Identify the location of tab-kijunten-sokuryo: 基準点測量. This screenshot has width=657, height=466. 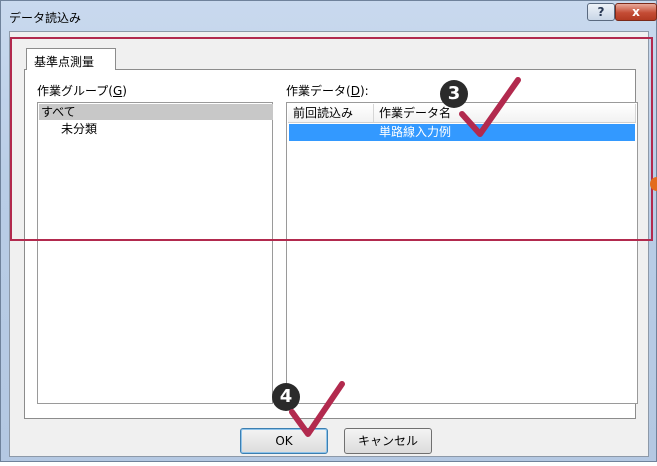
(71, 59).